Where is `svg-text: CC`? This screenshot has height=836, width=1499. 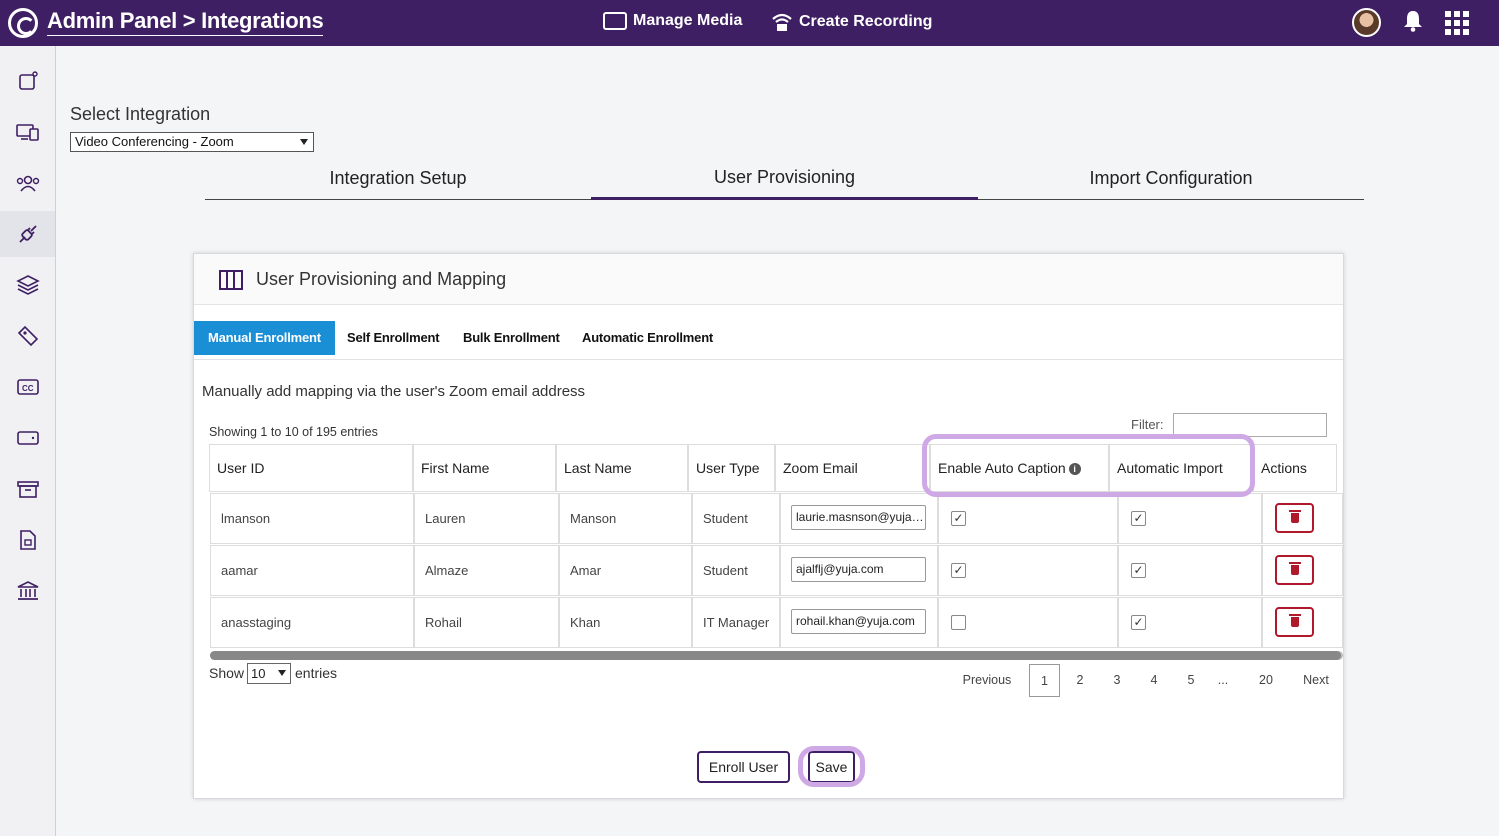
svg-text: CC is located at coordinates (28, 388).